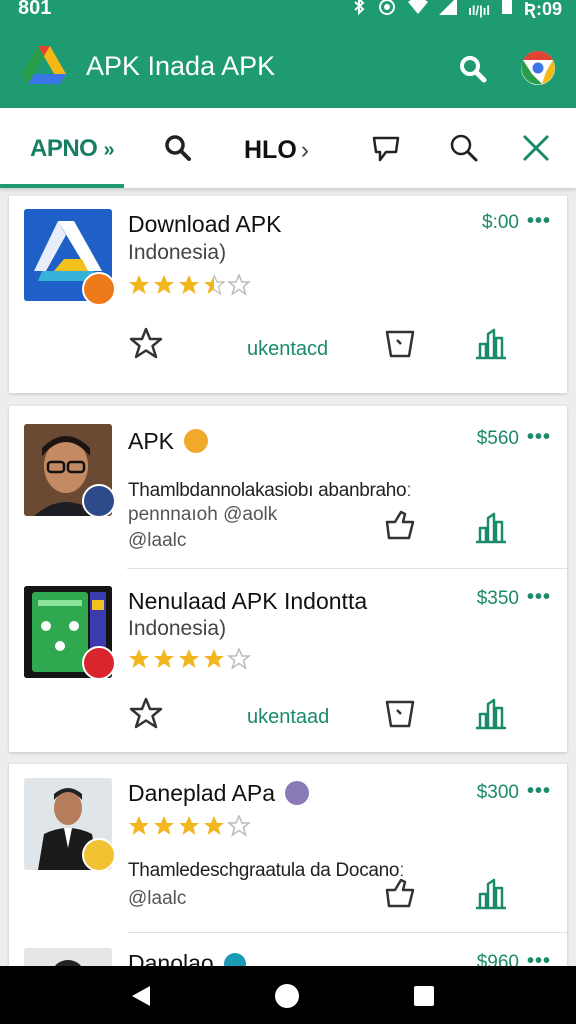 The width and height of the screenshot is (576, 1024). I want to click on chrome-icon, so click(538, 68).